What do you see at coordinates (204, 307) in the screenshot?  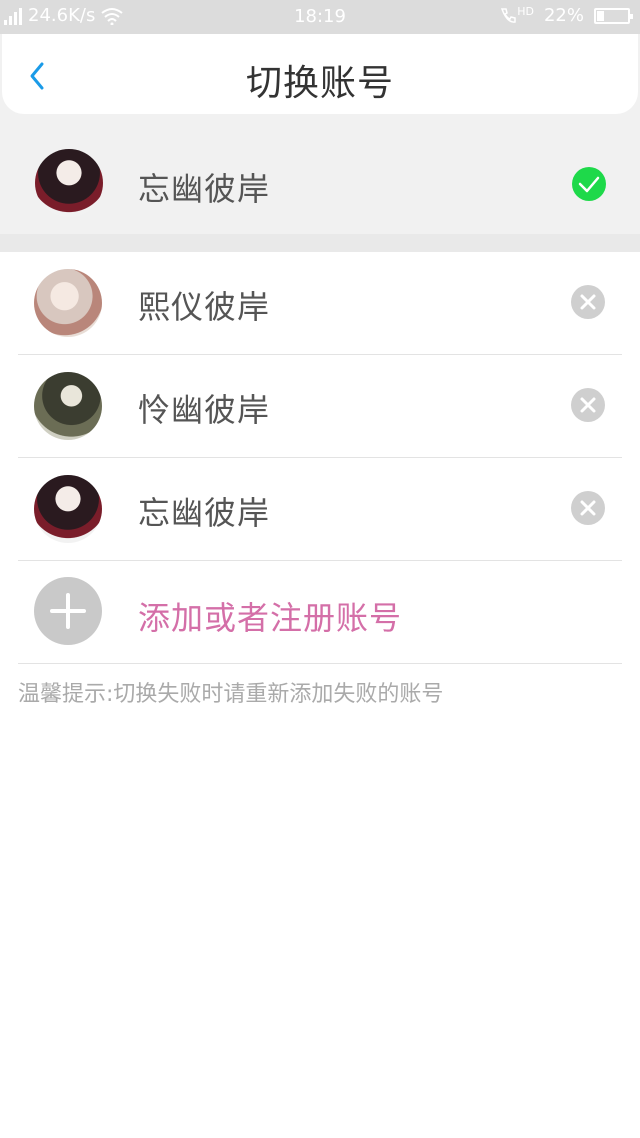 I see `account-name: 熙仪彼岸` at bounding box center [204, 307].